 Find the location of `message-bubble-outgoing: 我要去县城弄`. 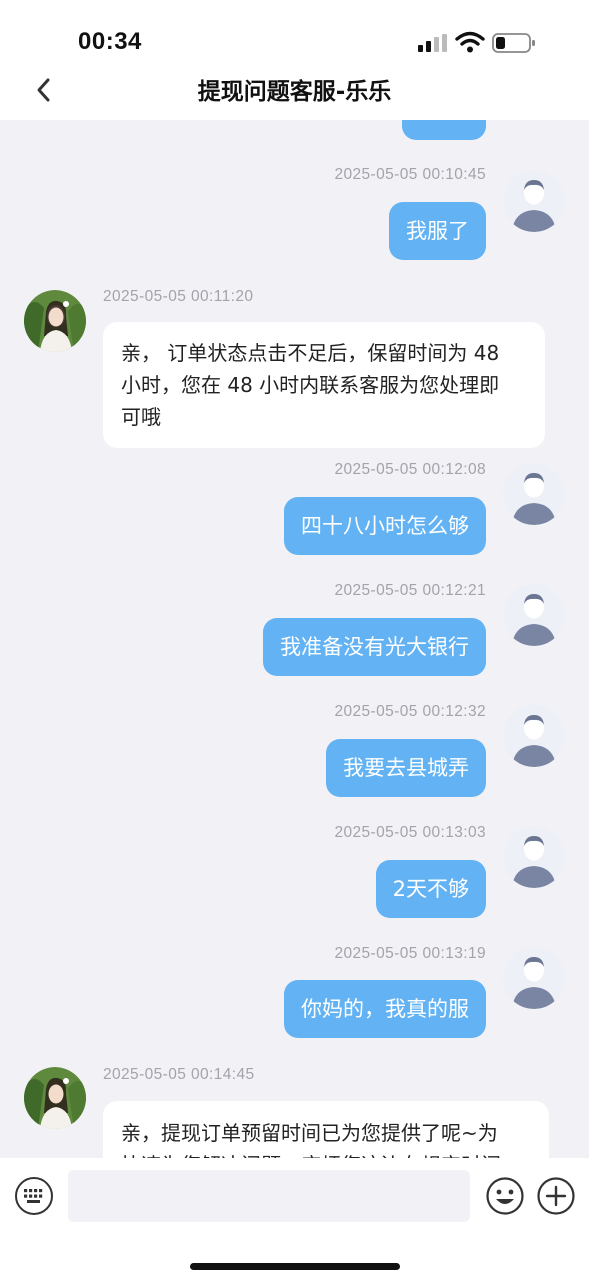

message-bubble-outgoing: 我要去县城弄 is located at coordinates (406, 768).